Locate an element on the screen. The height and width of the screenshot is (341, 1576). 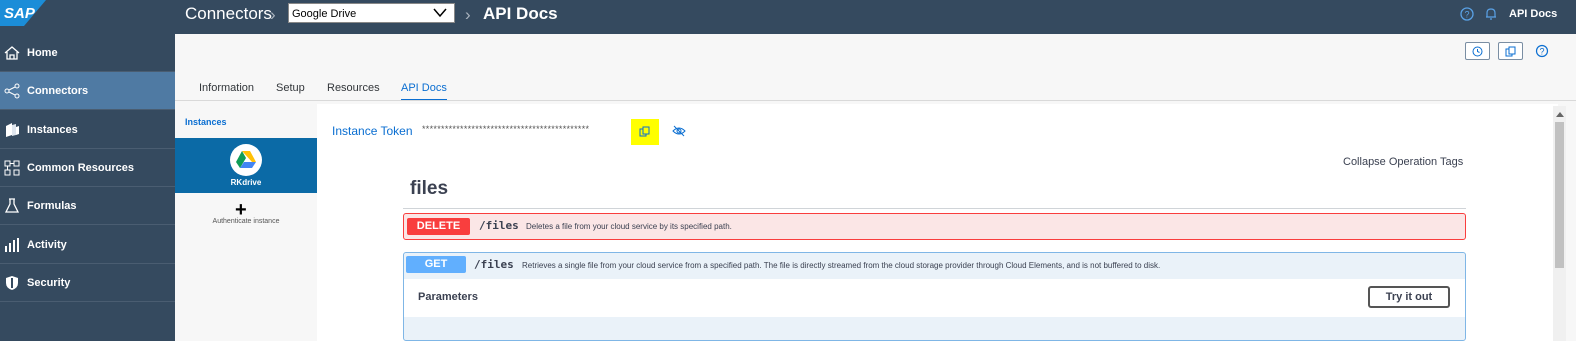
instance-token-label: Instance Token is located at coordinates (372, 131).